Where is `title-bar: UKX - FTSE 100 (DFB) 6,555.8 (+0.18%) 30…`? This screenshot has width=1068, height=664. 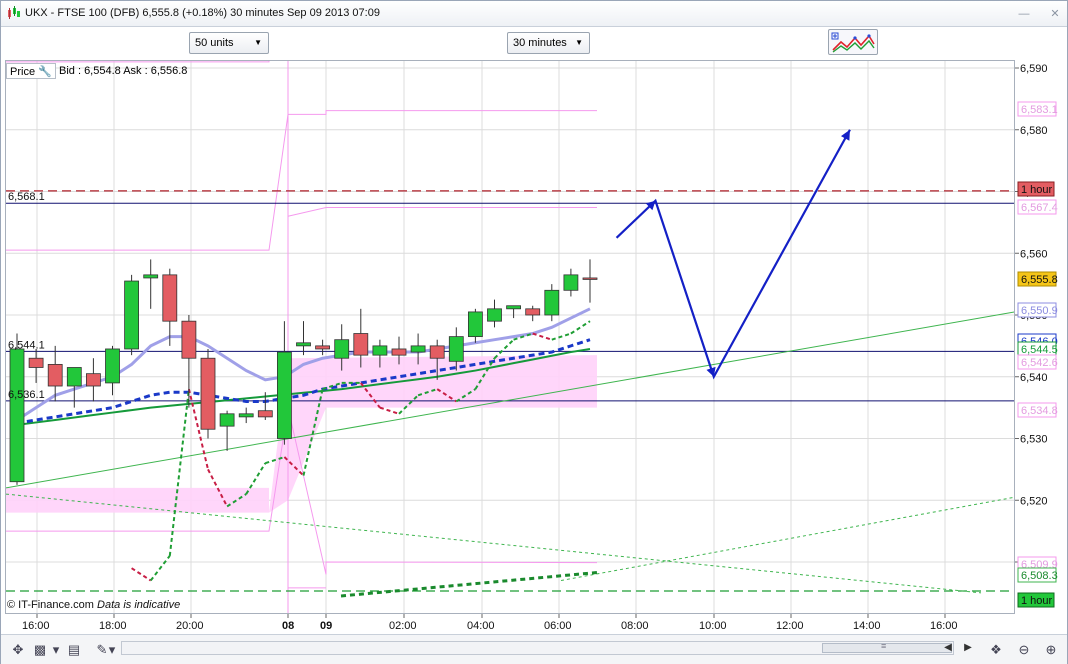
title-bar: UKX - FTSE 100 (DFB) 6,555.8 (+0.18%) 30… is located at coordinates (534, 14).